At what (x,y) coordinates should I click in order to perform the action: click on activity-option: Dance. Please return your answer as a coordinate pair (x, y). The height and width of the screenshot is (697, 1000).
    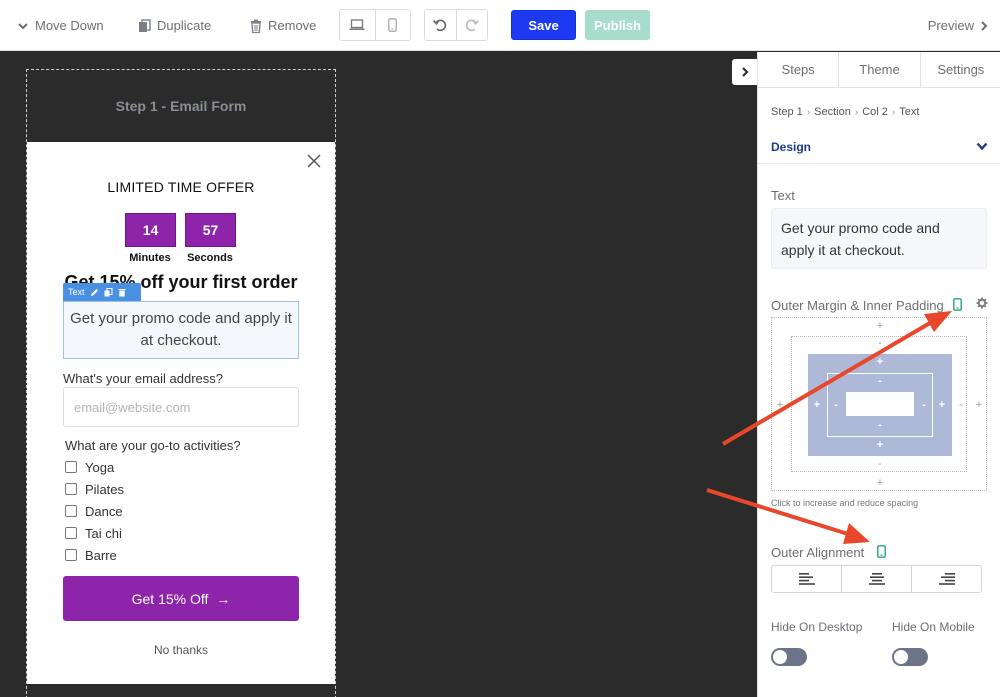
    Looking at the image, I should click on (94, 511).